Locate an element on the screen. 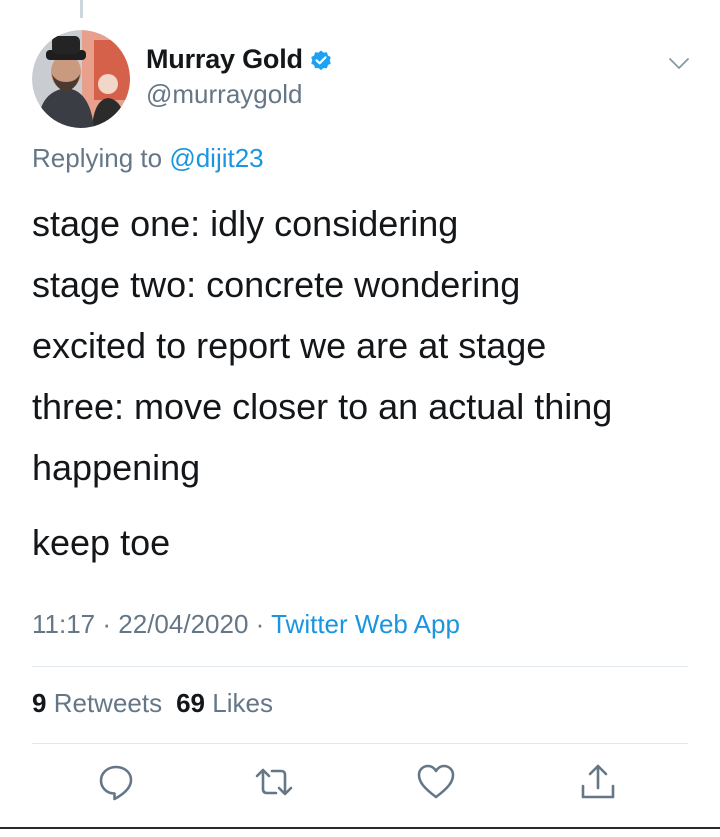  bottom-edge-border is located at coordinates (360, 832).